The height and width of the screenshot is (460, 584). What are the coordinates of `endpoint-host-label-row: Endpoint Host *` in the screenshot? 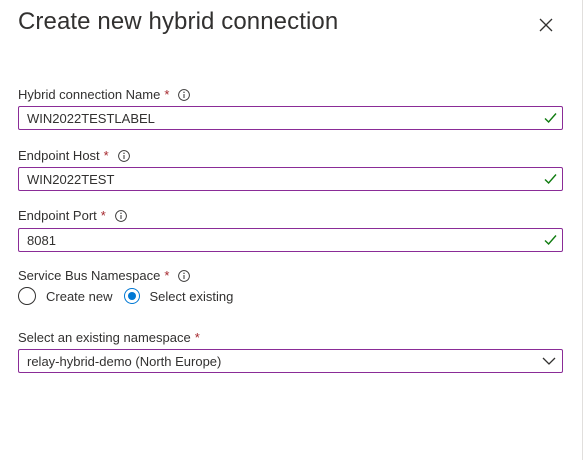 It's located at (74, 155).